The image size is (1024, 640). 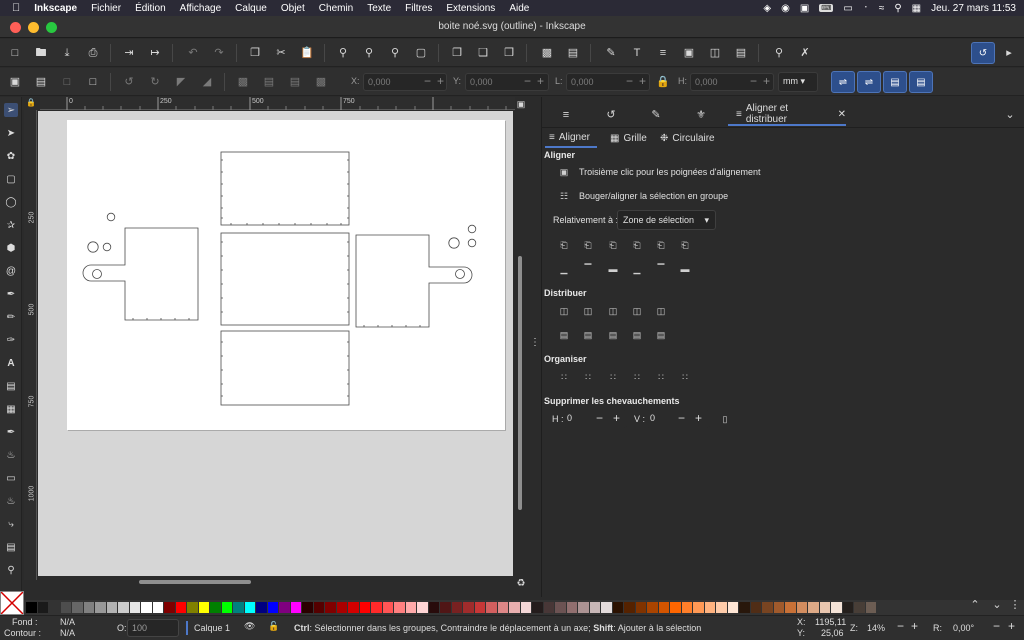 I want to click on menu-aide: Aide, so click(x=519, y=8).